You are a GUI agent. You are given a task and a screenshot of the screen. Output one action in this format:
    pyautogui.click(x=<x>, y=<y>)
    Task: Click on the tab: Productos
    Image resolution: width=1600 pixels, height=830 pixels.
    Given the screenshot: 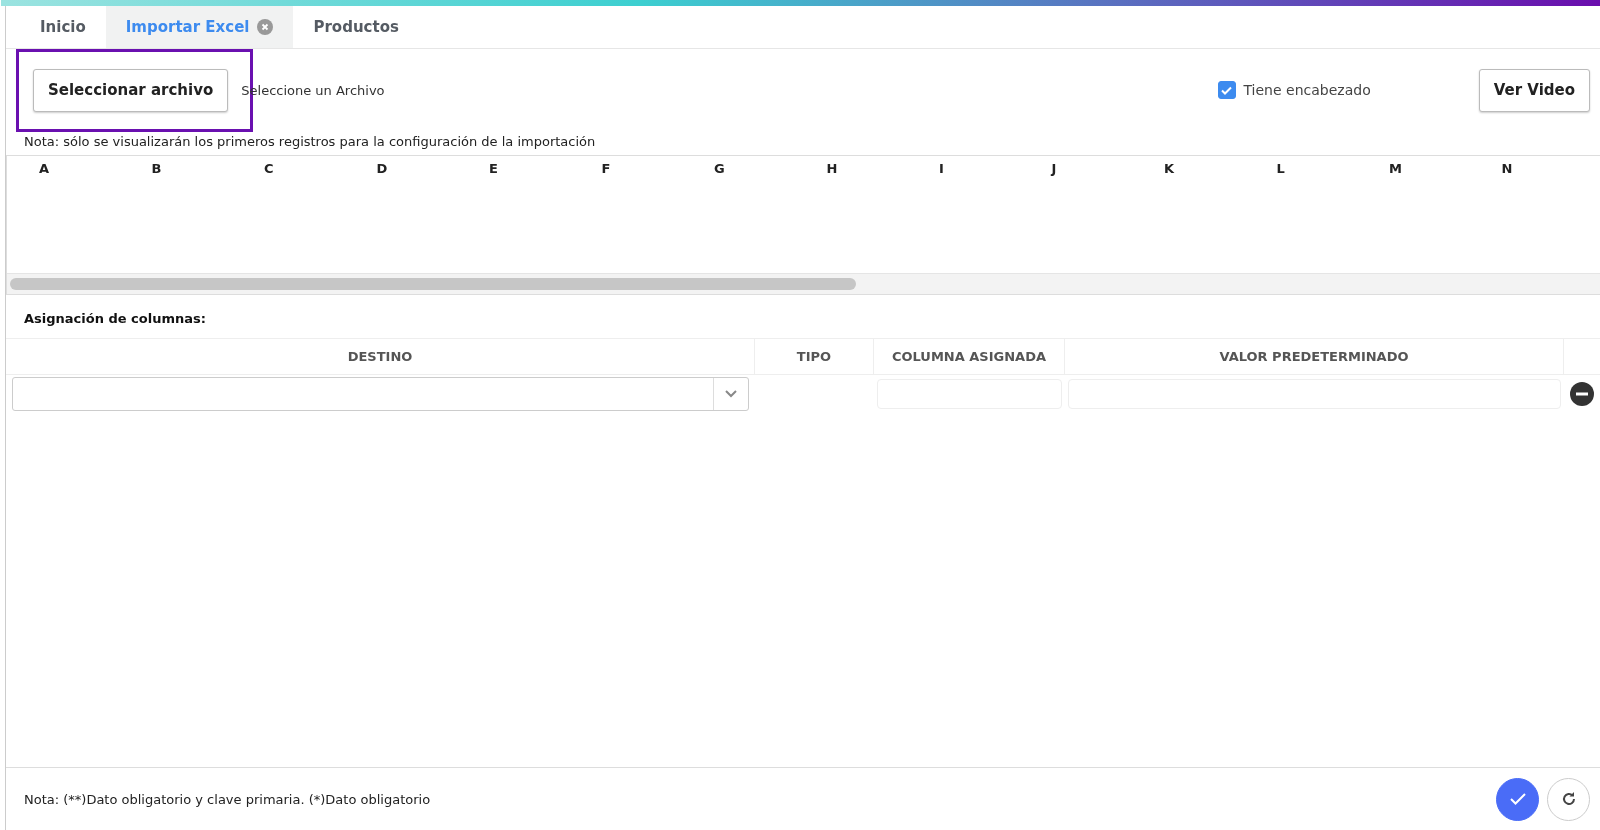 What is the action you would take?
    pyautogui.click(x=356, y=27)
    